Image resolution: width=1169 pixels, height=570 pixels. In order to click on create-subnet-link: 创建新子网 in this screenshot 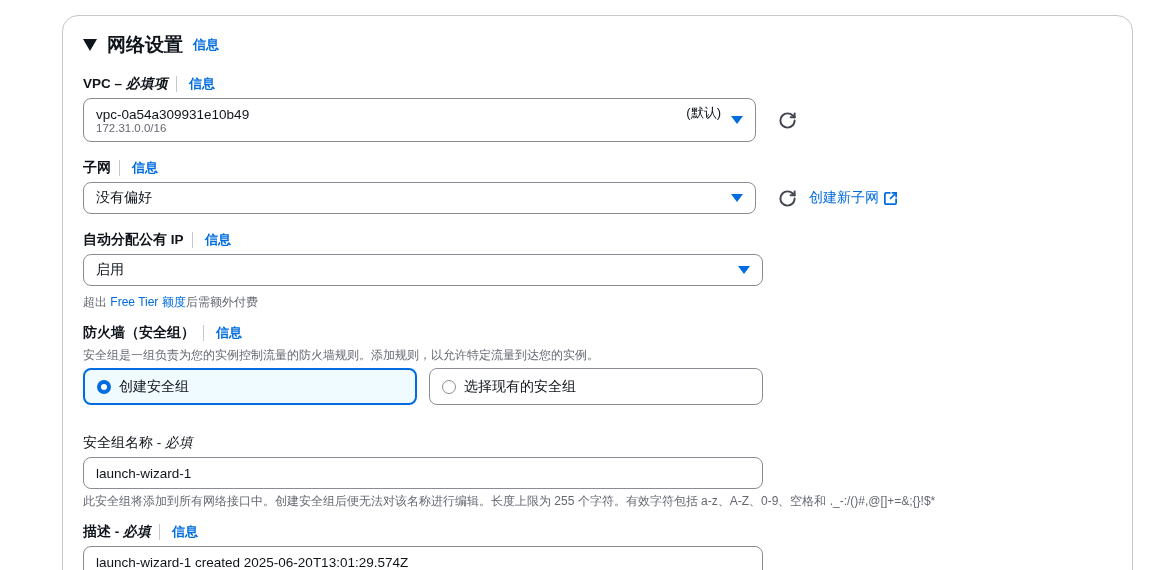, I will do `click(853, 198)`.